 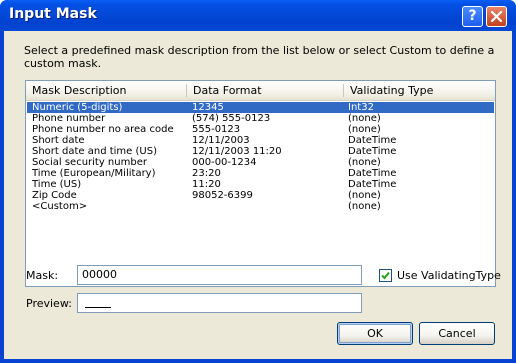 What do you see at coordinates (69, 118) in the screenshot?
I see `mask-description-cell: Phone number` at bounding box center [69, 118].